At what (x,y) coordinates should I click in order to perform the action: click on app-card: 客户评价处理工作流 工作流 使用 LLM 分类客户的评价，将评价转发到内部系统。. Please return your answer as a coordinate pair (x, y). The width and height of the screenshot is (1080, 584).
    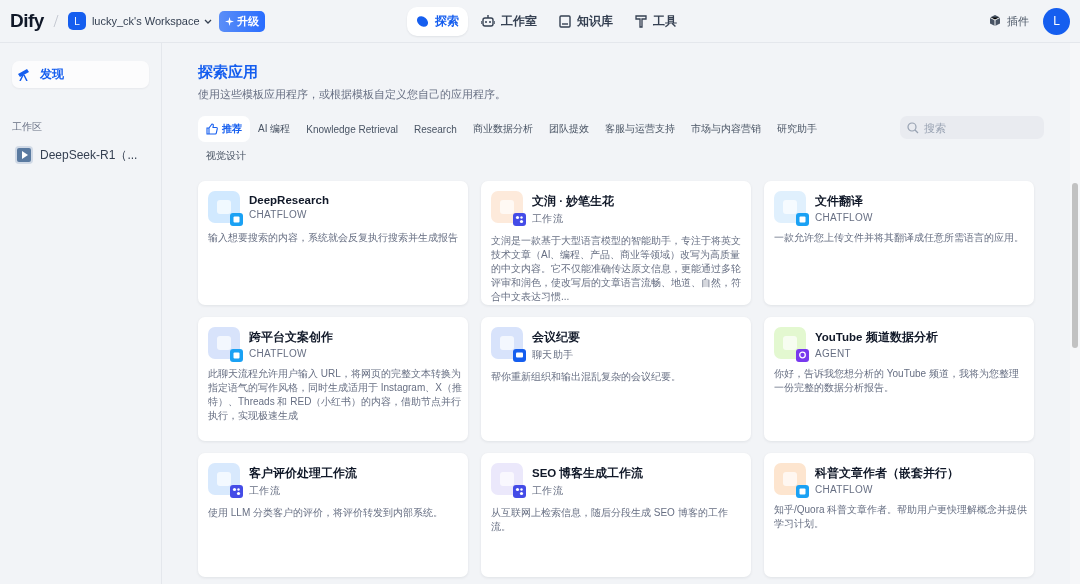
    Looking at the image, I should click on (333, 515).